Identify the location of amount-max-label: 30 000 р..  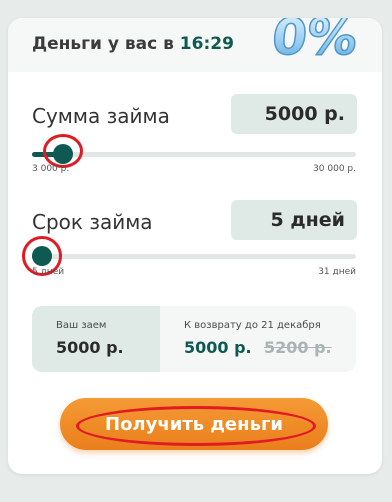
(334, 169).